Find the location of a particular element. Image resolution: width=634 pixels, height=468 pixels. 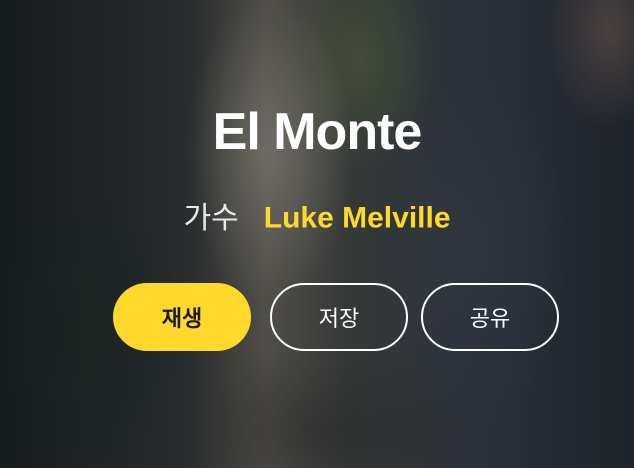

artist-name-link: Luke Melville is located at coordinates (357, 218).